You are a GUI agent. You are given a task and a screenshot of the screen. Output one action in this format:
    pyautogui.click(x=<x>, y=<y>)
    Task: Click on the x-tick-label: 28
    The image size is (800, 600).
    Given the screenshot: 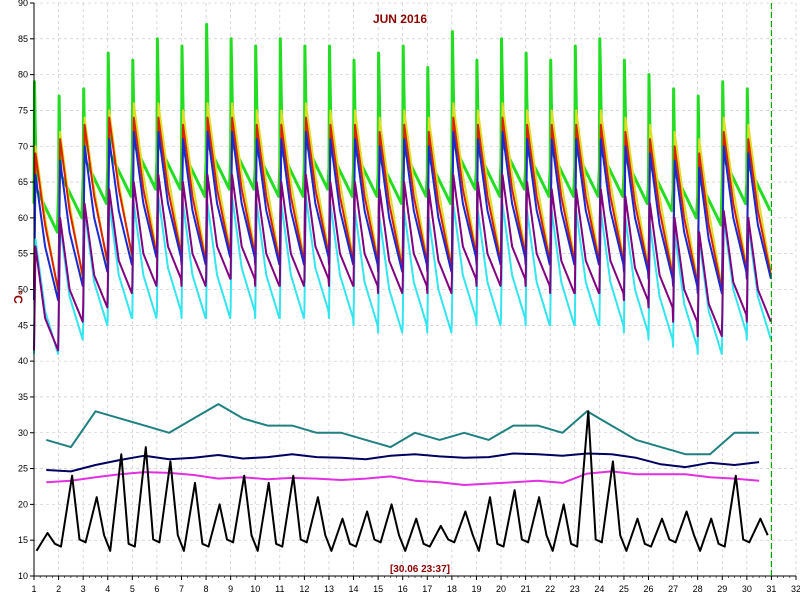 What is the action you would take?
    pyautogui.click(x=698, y=589)
    